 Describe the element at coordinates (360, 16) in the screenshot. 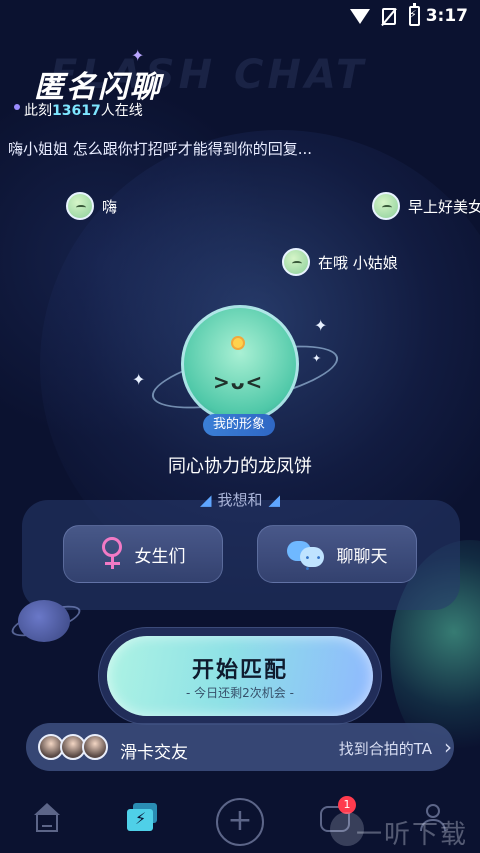

I see `wifi-icon` at that location.